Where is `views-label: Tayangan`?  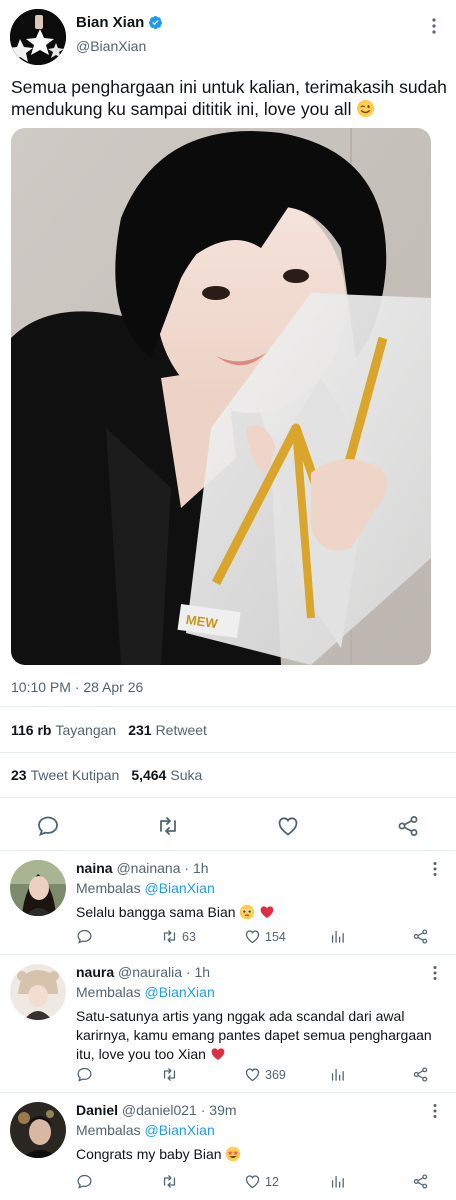 views-label: Tayangan is located at coordinates (86, 730).